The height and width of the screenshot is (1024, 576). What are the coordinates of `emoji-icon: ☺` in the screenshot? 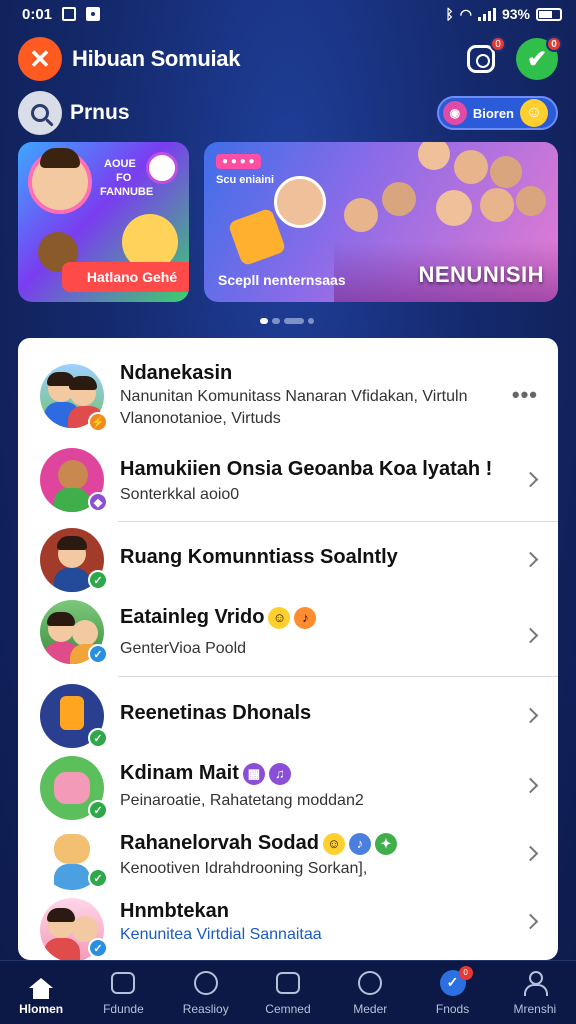 It's located at (534, 113).